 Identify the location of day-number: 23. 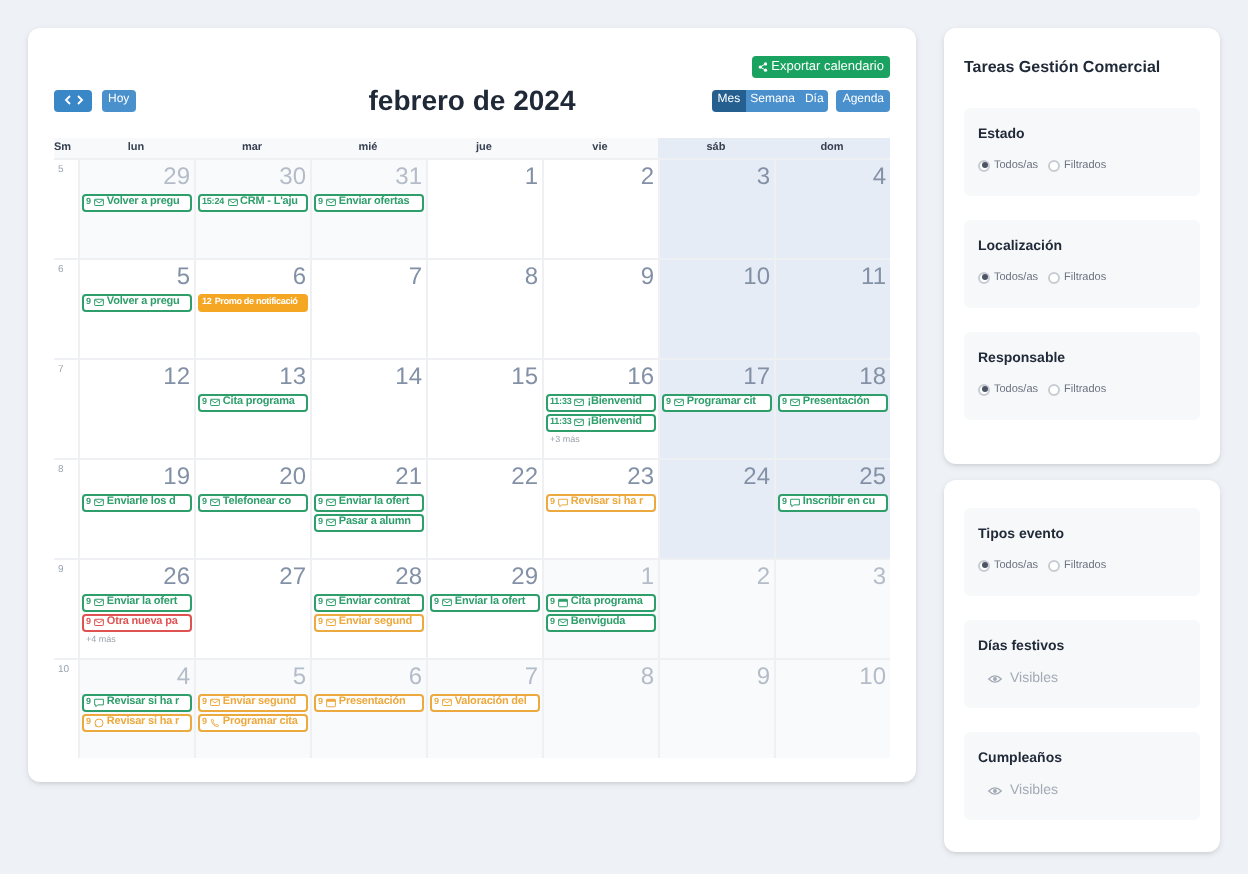
(601, 475).